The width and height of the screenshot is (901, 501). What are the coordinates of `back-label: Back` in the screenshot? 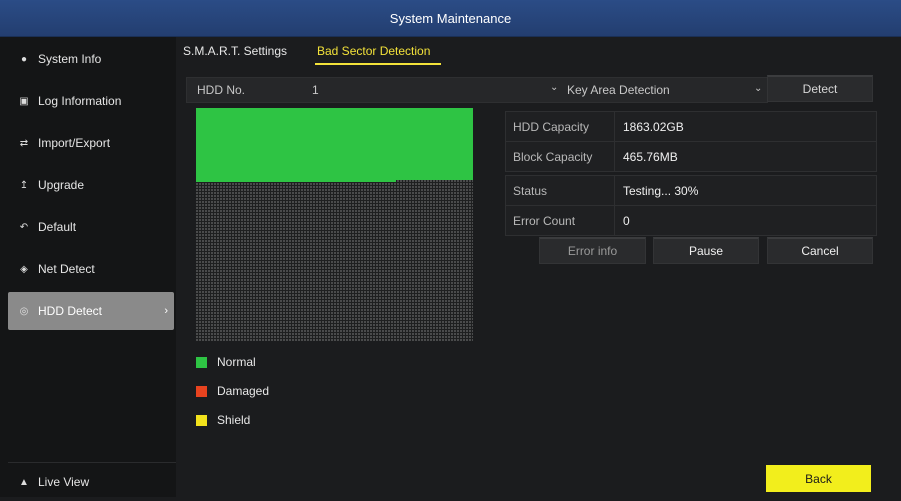 It's located at (818, 478).